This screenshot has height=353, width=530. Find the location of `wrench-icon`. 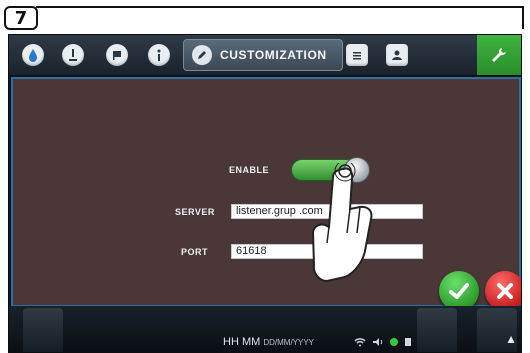

wrench-icon is located at coordinates (499, 55).